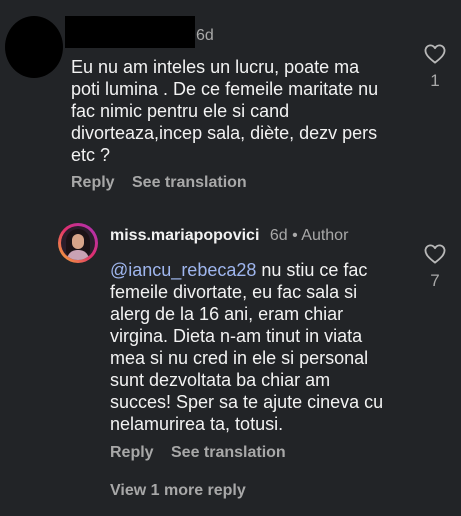 This screenshot has height=516, width=461. I want to click on avatar-photo, so click(78, 243).